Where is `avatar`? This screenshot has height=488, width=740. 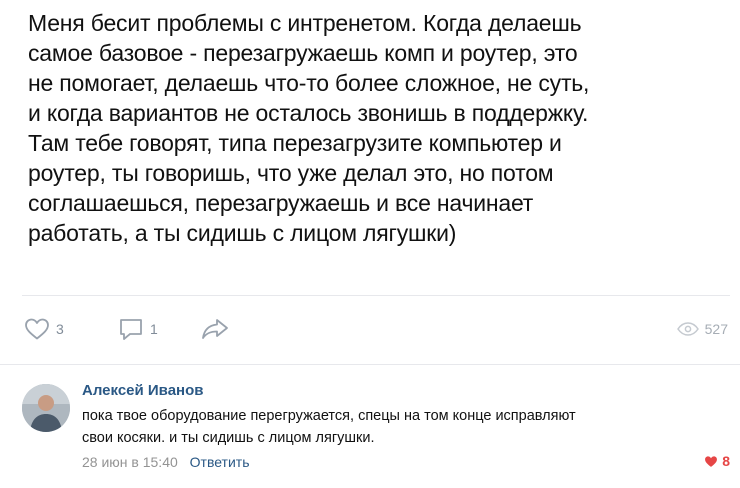
avatar is located at coordinates (46, 408).